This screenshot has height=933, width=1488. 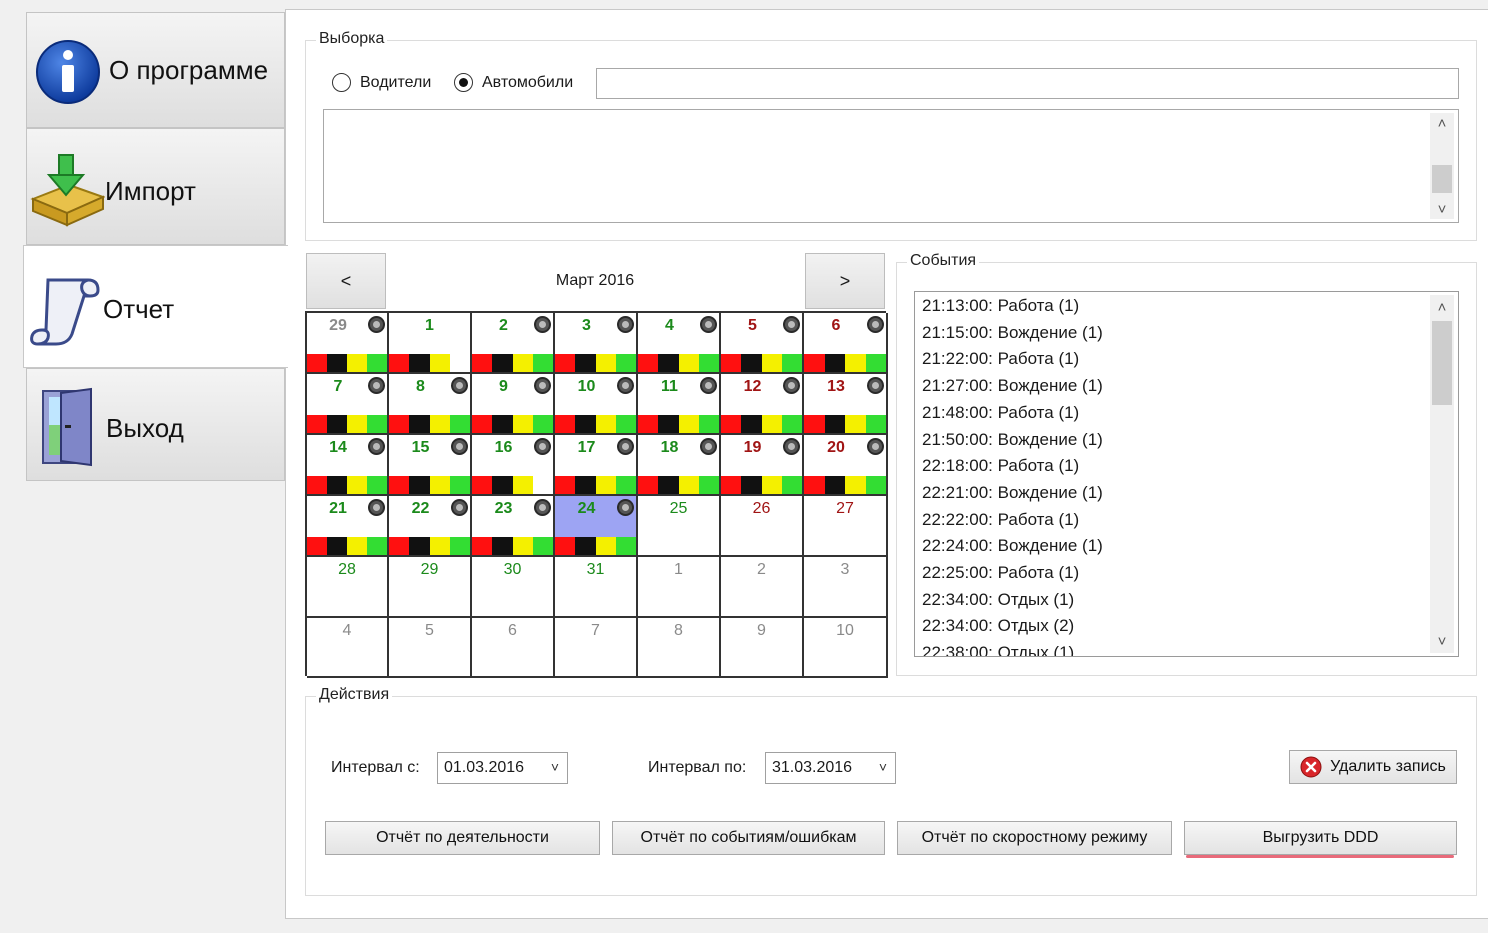 What do you see at coordinates (155, 306) in the screenshot?
I see `sidebar-item-report: Отчет` at bounding box center [155, 306].